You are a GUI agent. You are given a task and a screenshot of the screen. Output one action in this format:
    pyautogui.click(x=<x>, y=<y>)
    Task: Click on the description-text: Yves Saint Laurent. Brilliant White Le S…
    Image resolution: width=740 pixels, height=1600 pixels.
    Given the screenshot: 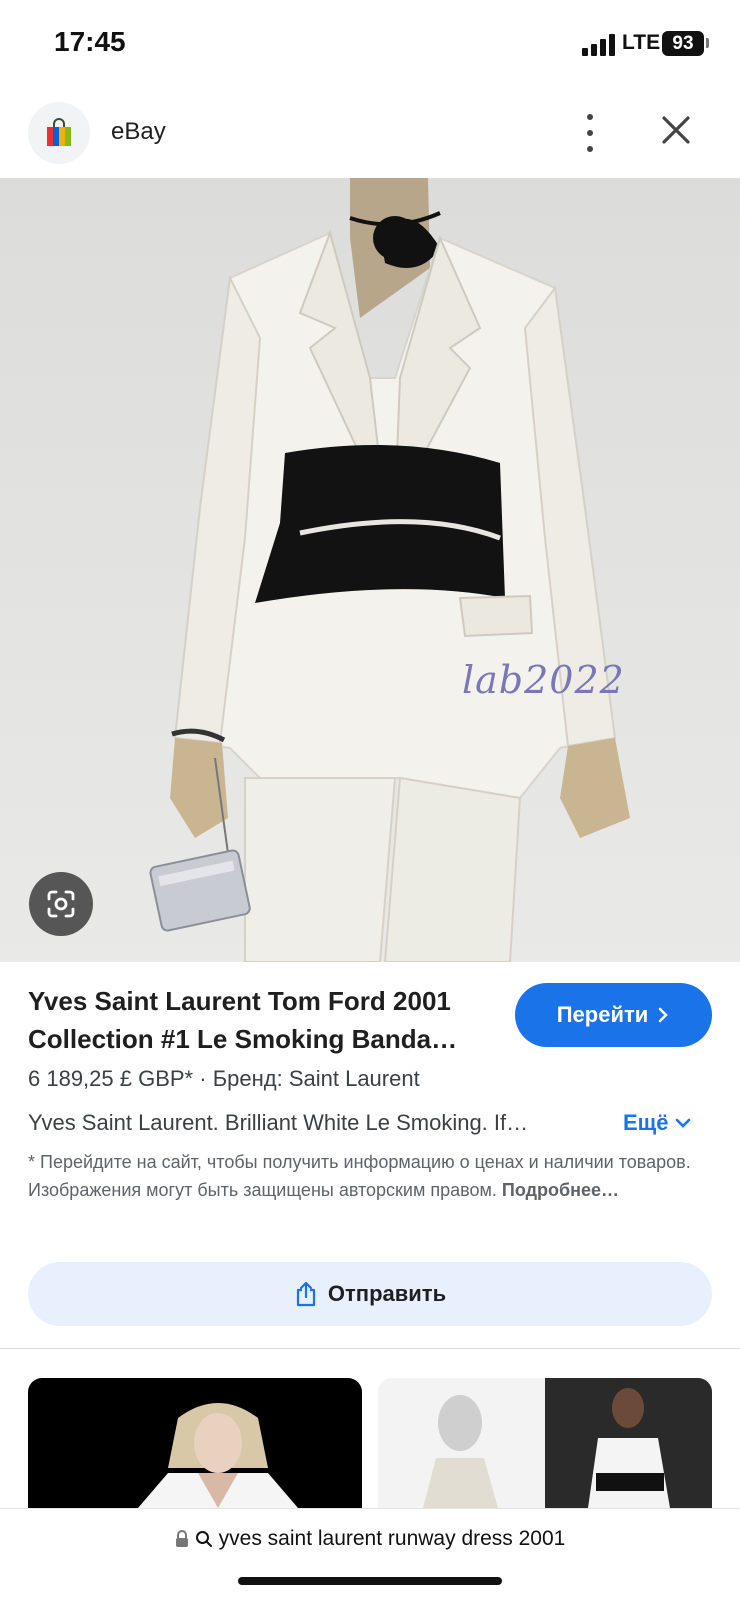 What is the action you would take?
    pyautogui.click(x=278, y=1122)
    